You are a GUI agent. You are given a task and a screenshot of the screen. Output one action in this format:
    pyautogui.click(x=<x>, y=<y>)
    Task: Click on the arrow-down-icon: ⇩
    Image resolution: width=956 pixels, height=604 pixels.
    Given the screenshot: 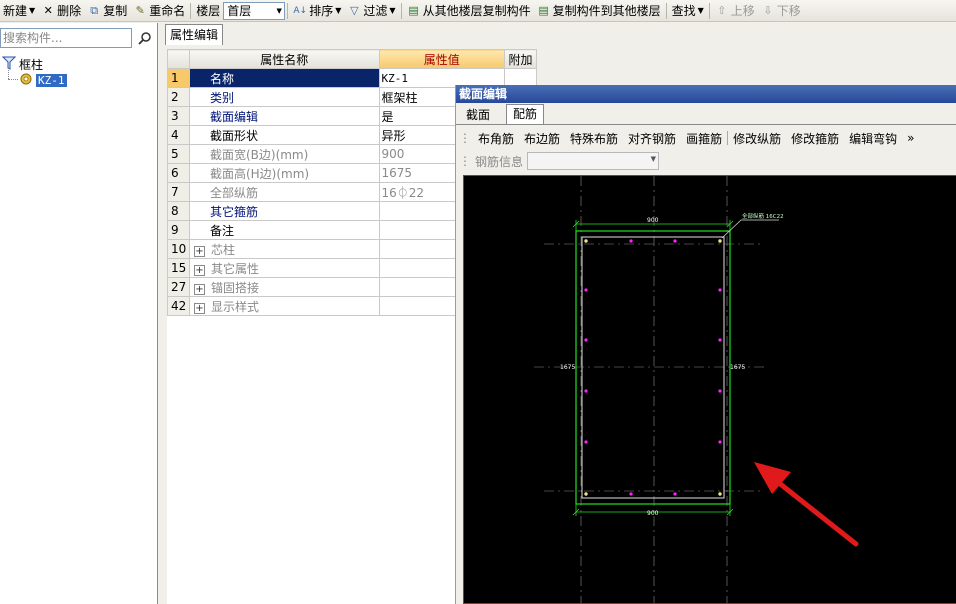 What is the action you would take?
    pyautogui.click(x=768, y=10)
    